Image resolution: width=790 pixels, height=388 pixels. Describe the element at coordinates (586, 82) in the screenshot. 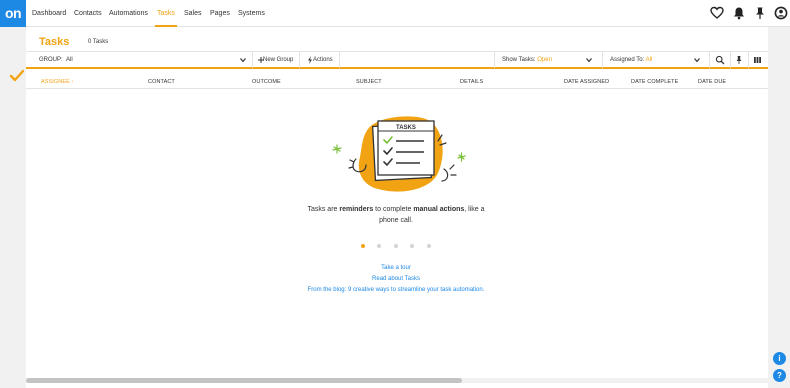

I see `column-header-date-assigned: DATE ASSIGNED` at that location.